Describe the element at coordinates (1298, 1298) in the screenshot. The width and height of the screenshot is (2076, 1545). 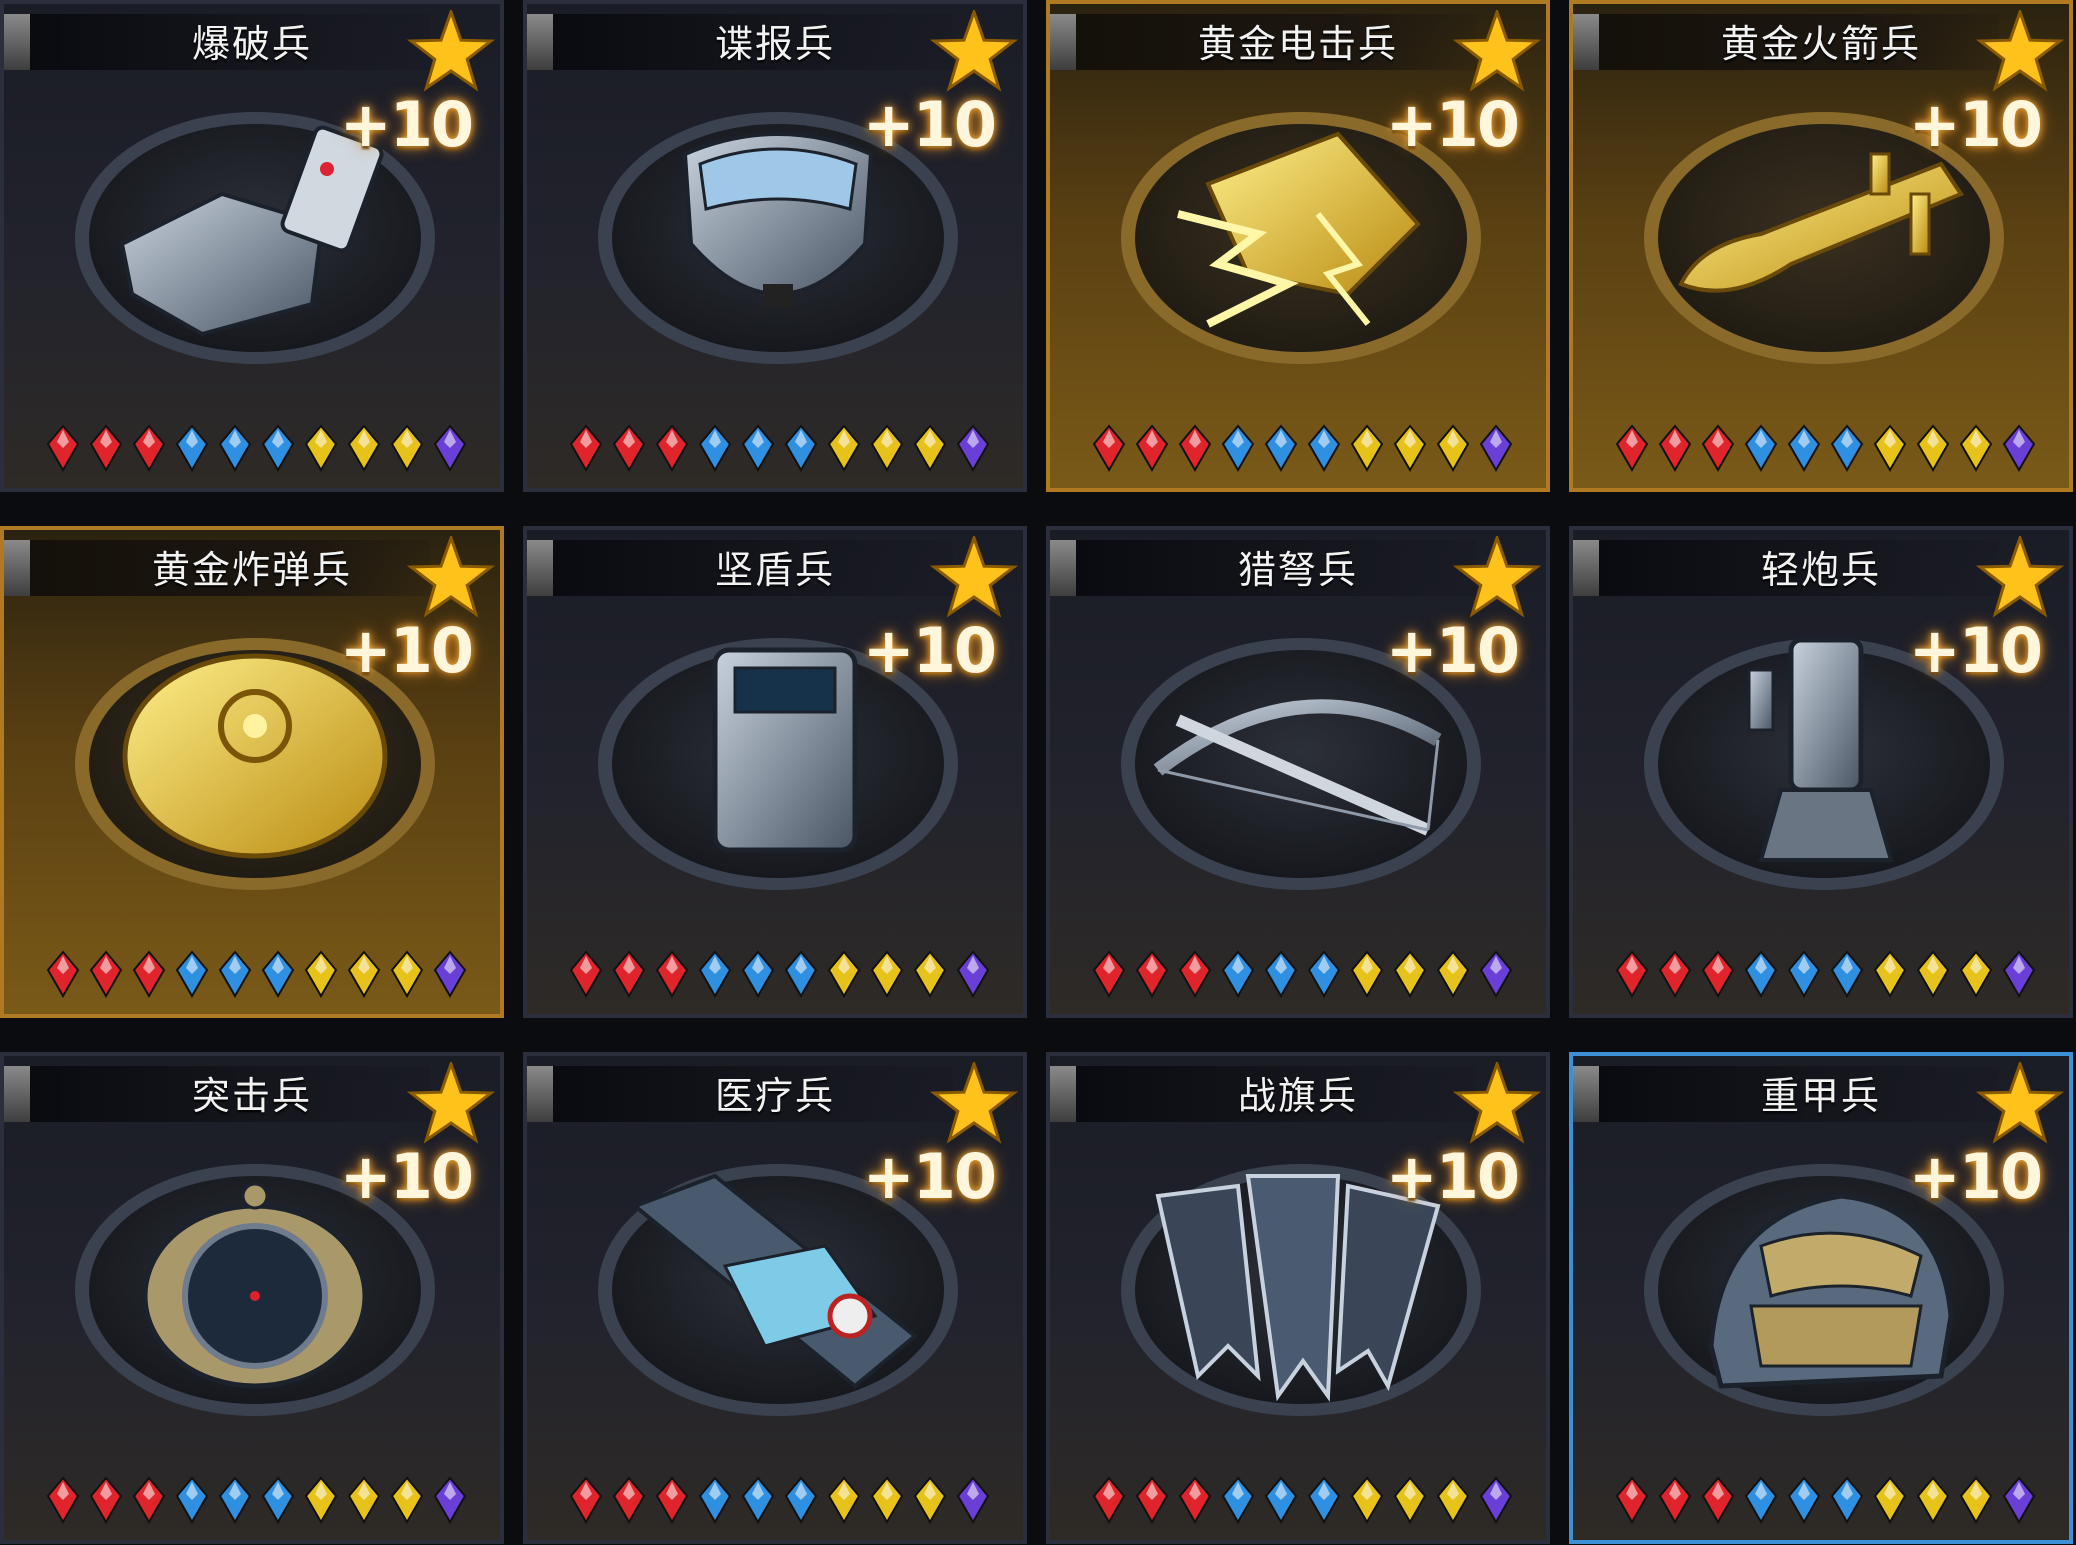
I see `unit-card: 战旗兵 +10` at that location.